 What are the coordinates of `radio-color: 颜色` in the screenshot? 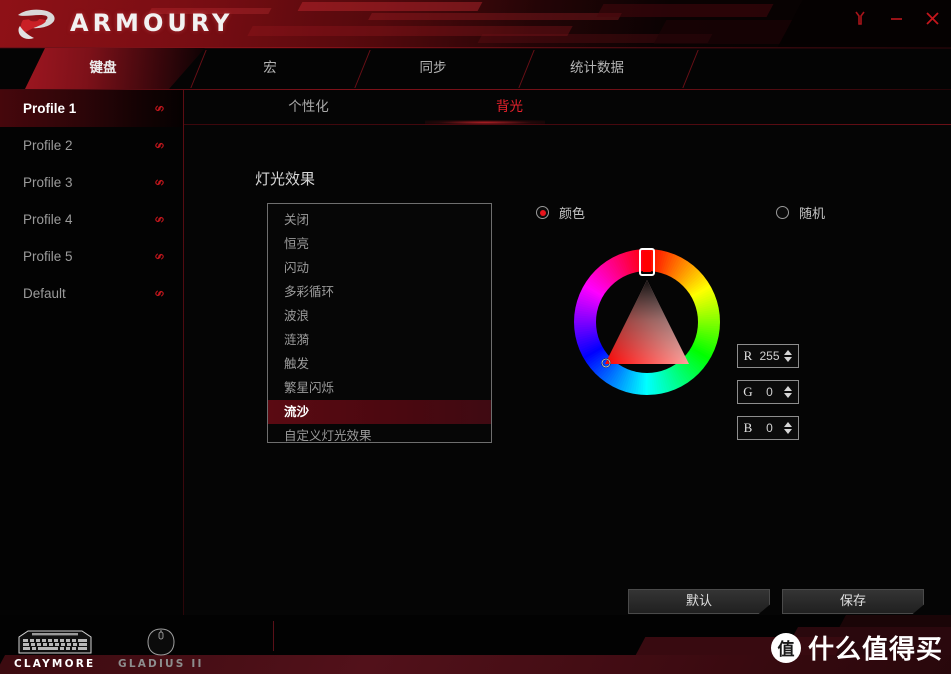 It's located at (560, 212).